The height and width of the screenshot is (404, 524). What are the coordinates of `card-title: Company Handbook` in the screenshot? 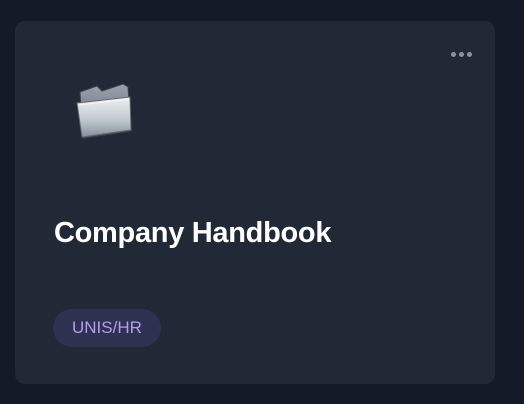 It's located at (193, 233).